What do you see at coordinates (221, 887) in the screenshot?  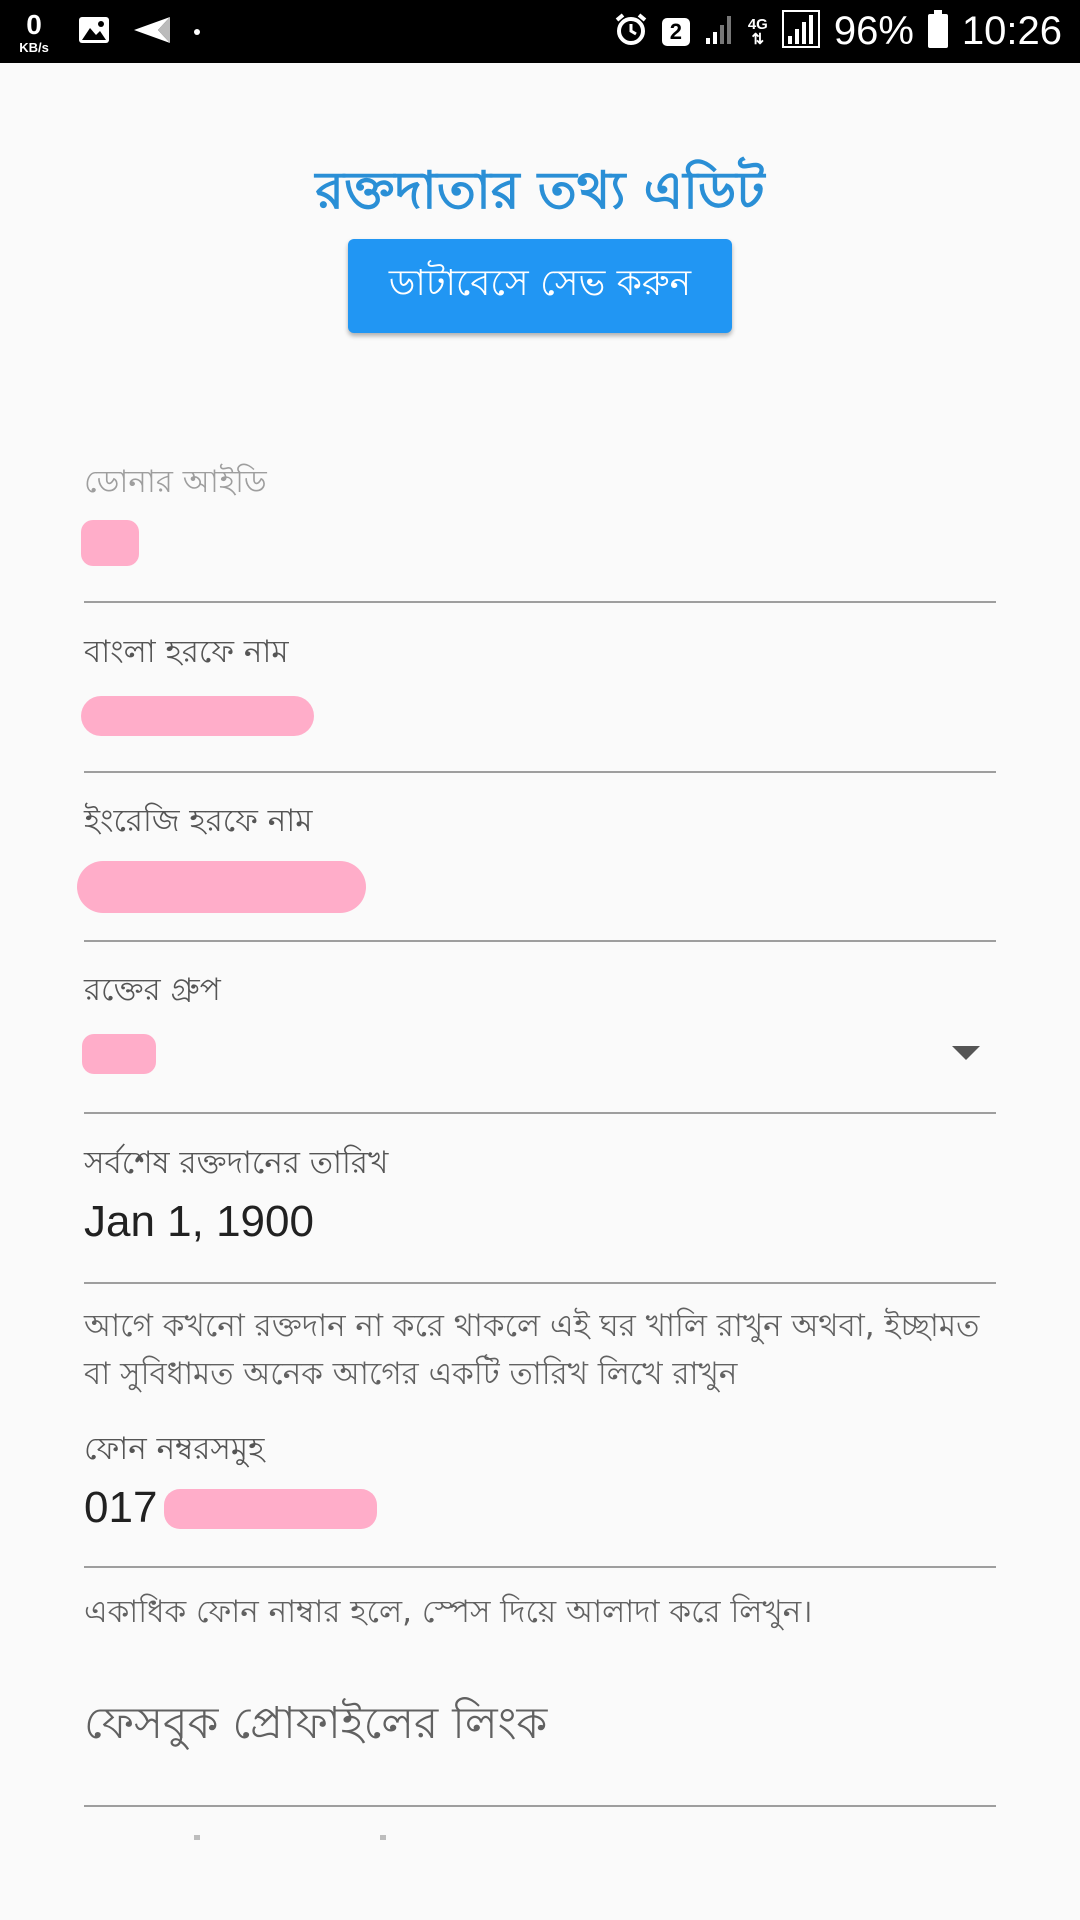 I see `redacted-name-english` at bounding box center [221, 887].